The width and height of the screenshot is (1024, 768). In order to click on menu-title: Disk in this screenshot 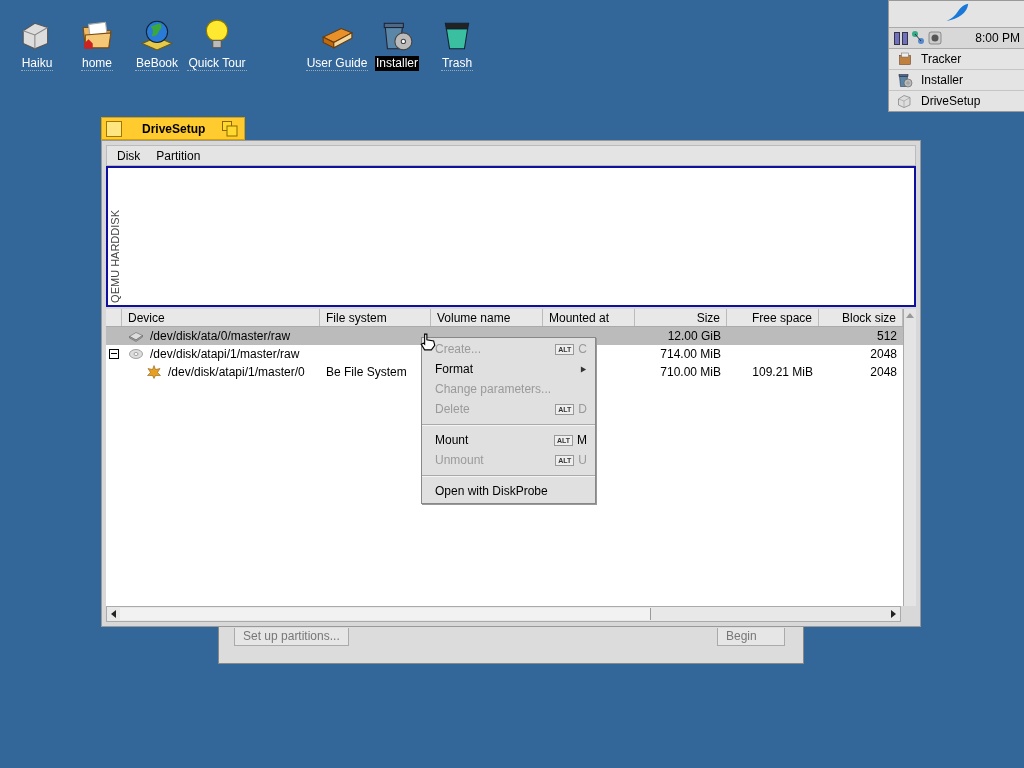, I will do `click(129, 155)`.